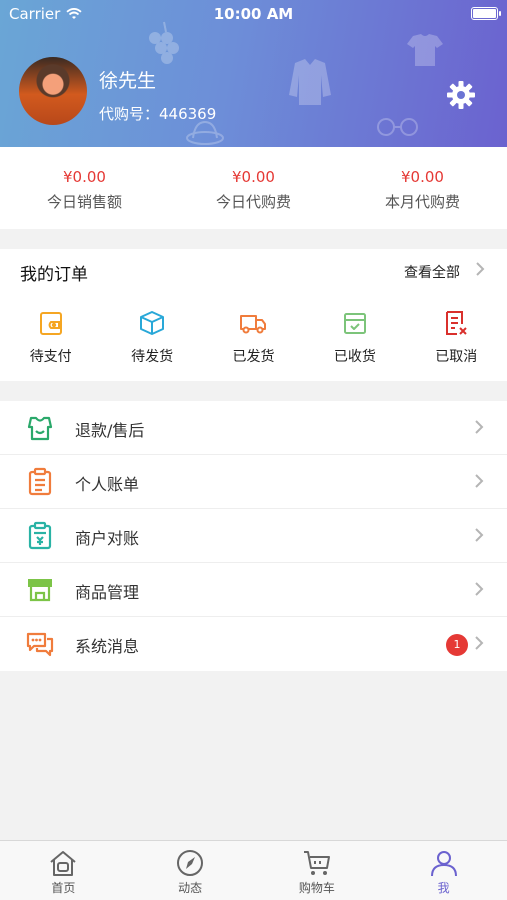 This screenshot has height=900, width=507. I want to click on received-box-icon, so click(354, 323).